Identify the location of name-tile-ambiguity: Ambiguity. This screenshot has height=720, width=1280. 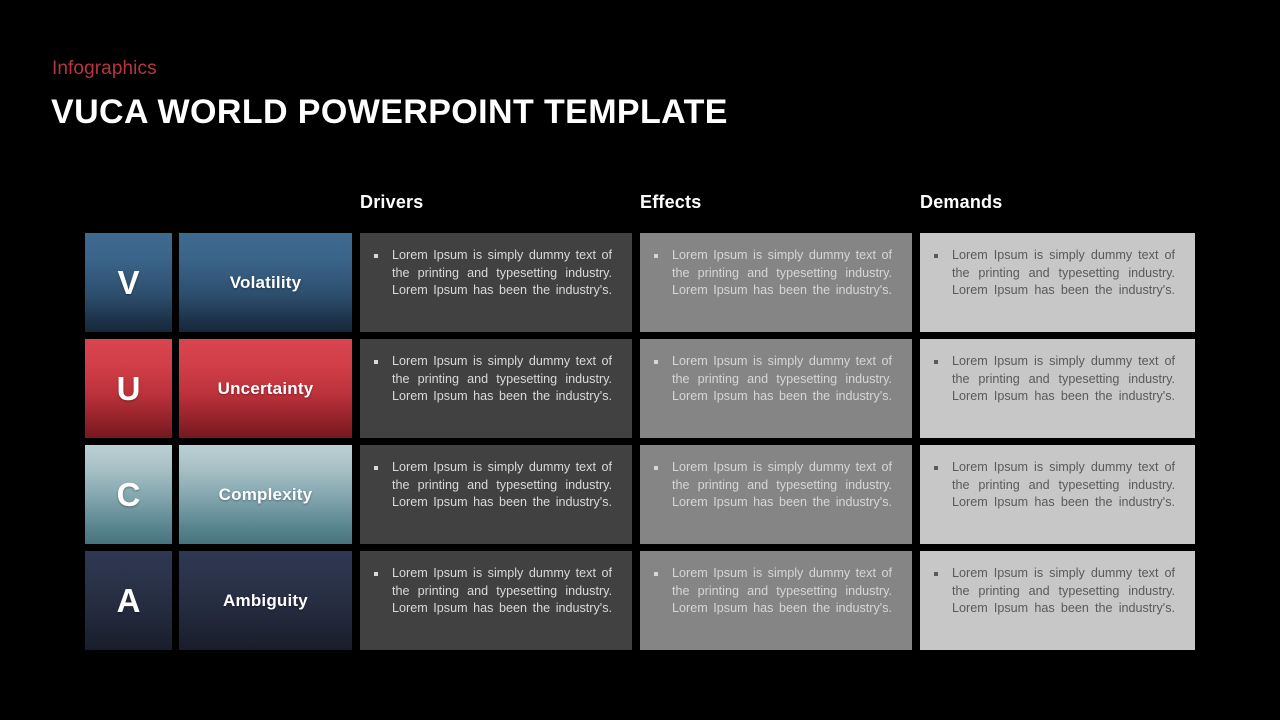
(265, 600).